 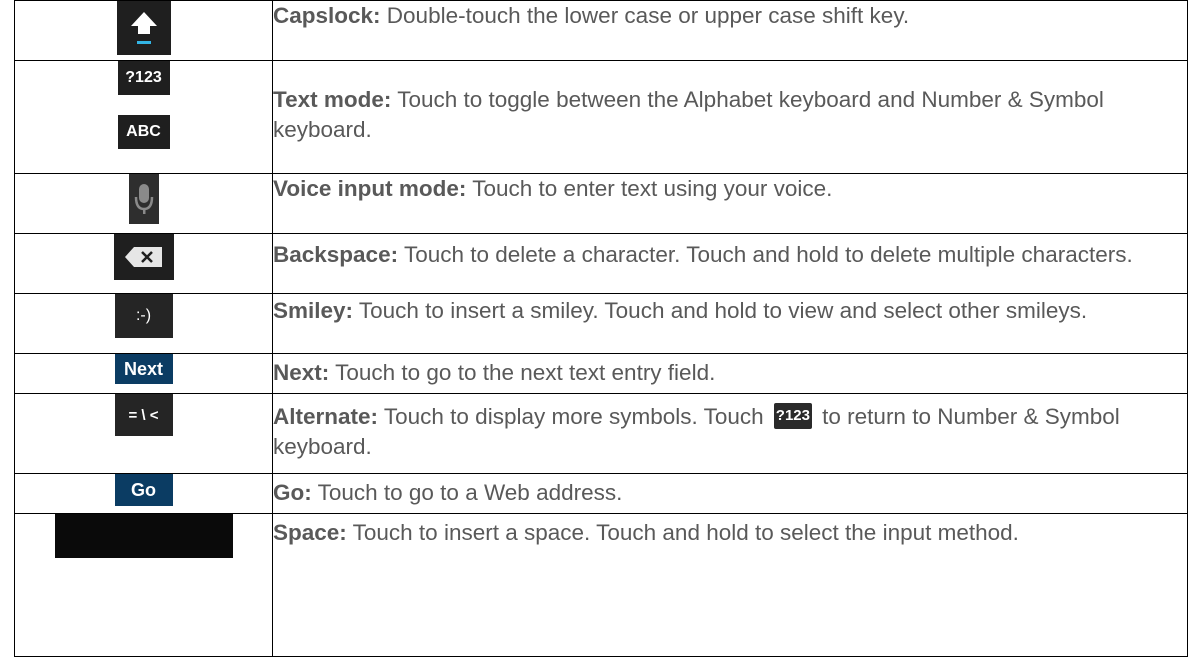 I want to click on icon-cell: :-), so click(x=143, y=323).